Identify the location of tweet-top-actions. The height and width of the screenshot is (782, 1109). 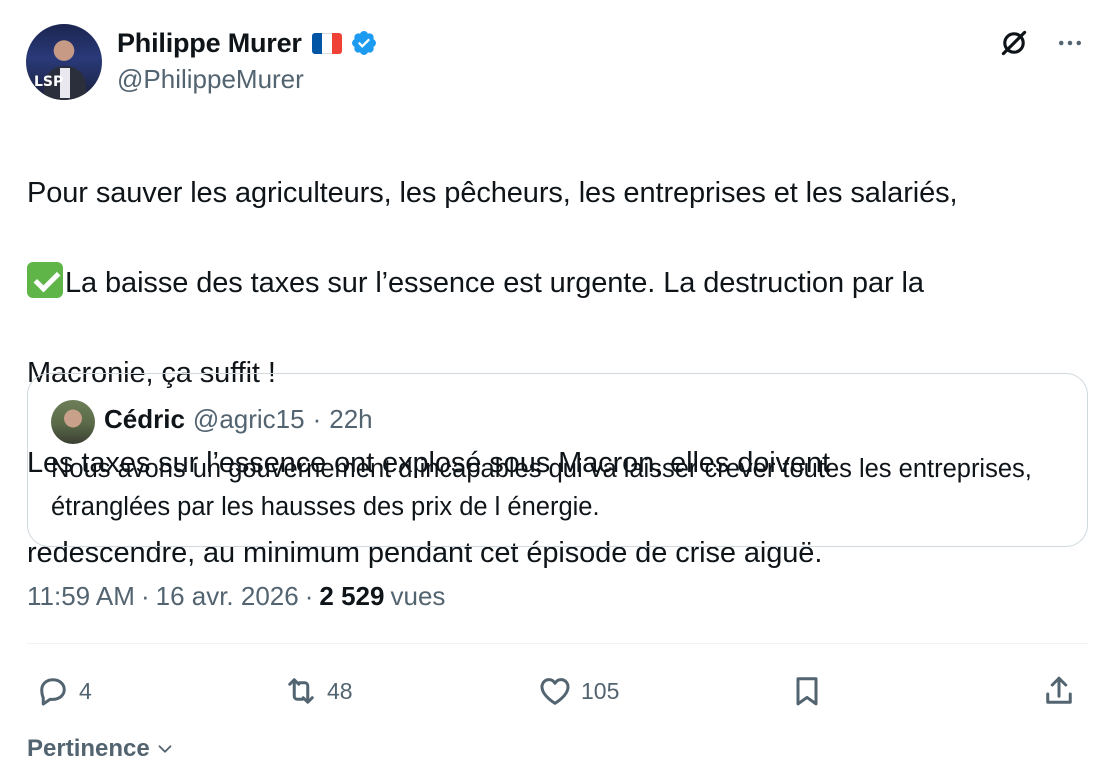
(1042, 43).